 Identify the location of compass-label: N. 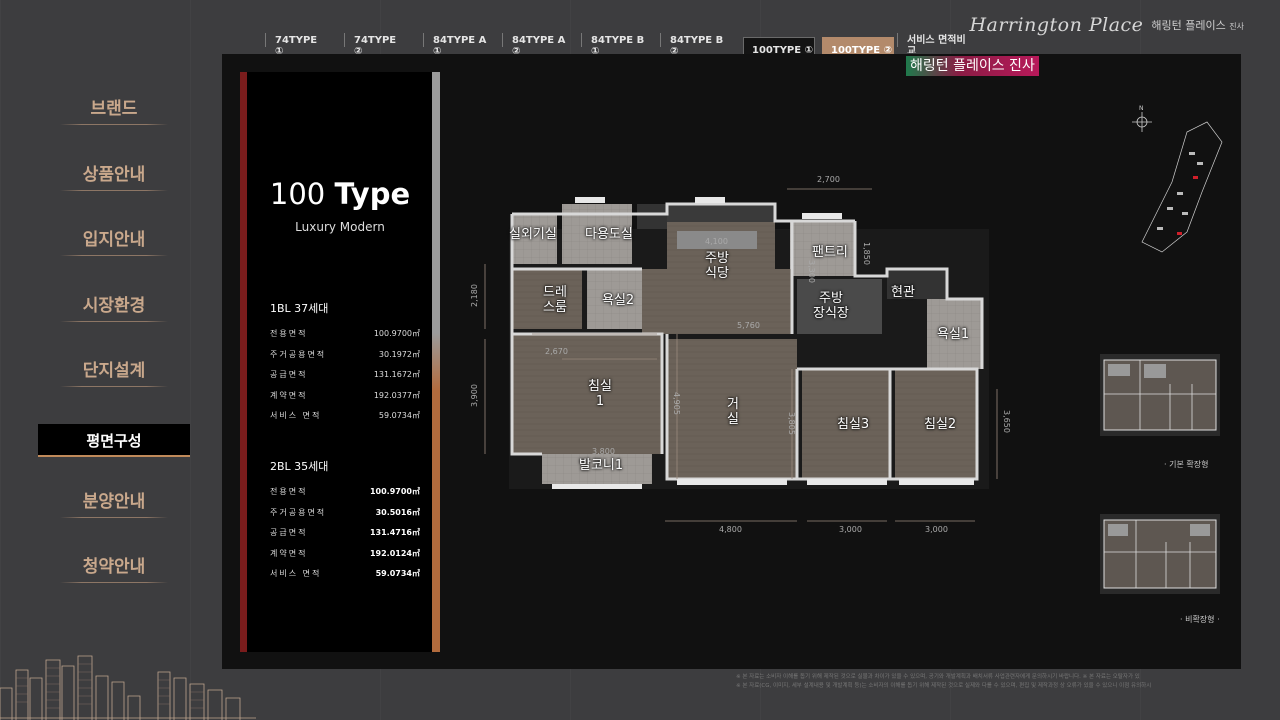
(1141, 108).